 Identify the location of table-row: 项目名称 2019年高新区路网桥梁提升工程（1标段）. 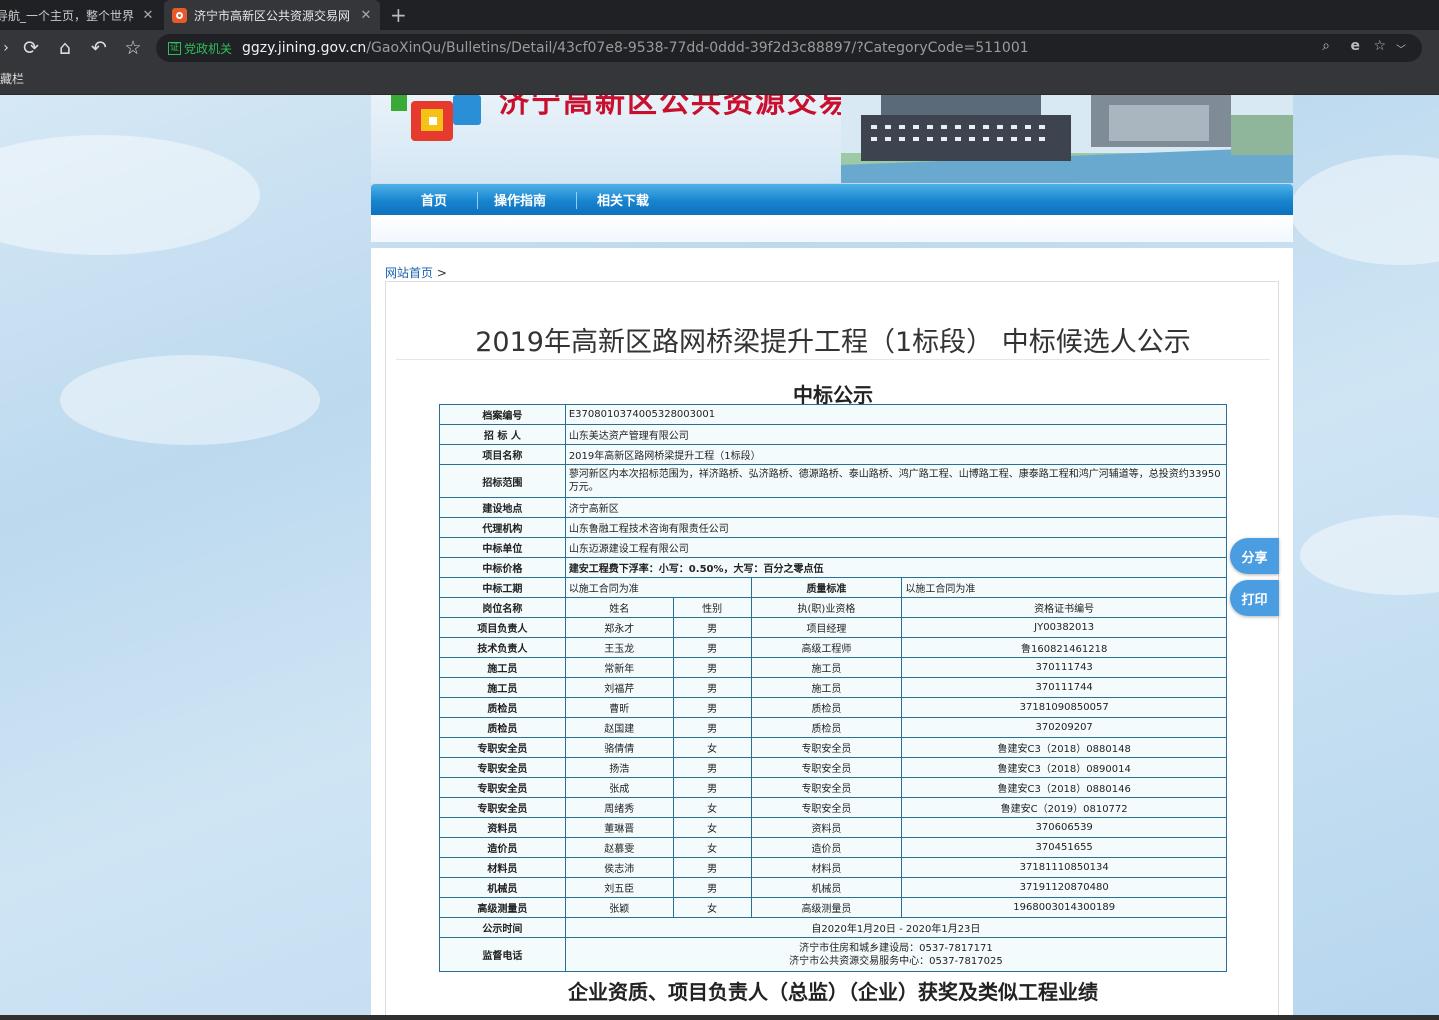
(833, 454).